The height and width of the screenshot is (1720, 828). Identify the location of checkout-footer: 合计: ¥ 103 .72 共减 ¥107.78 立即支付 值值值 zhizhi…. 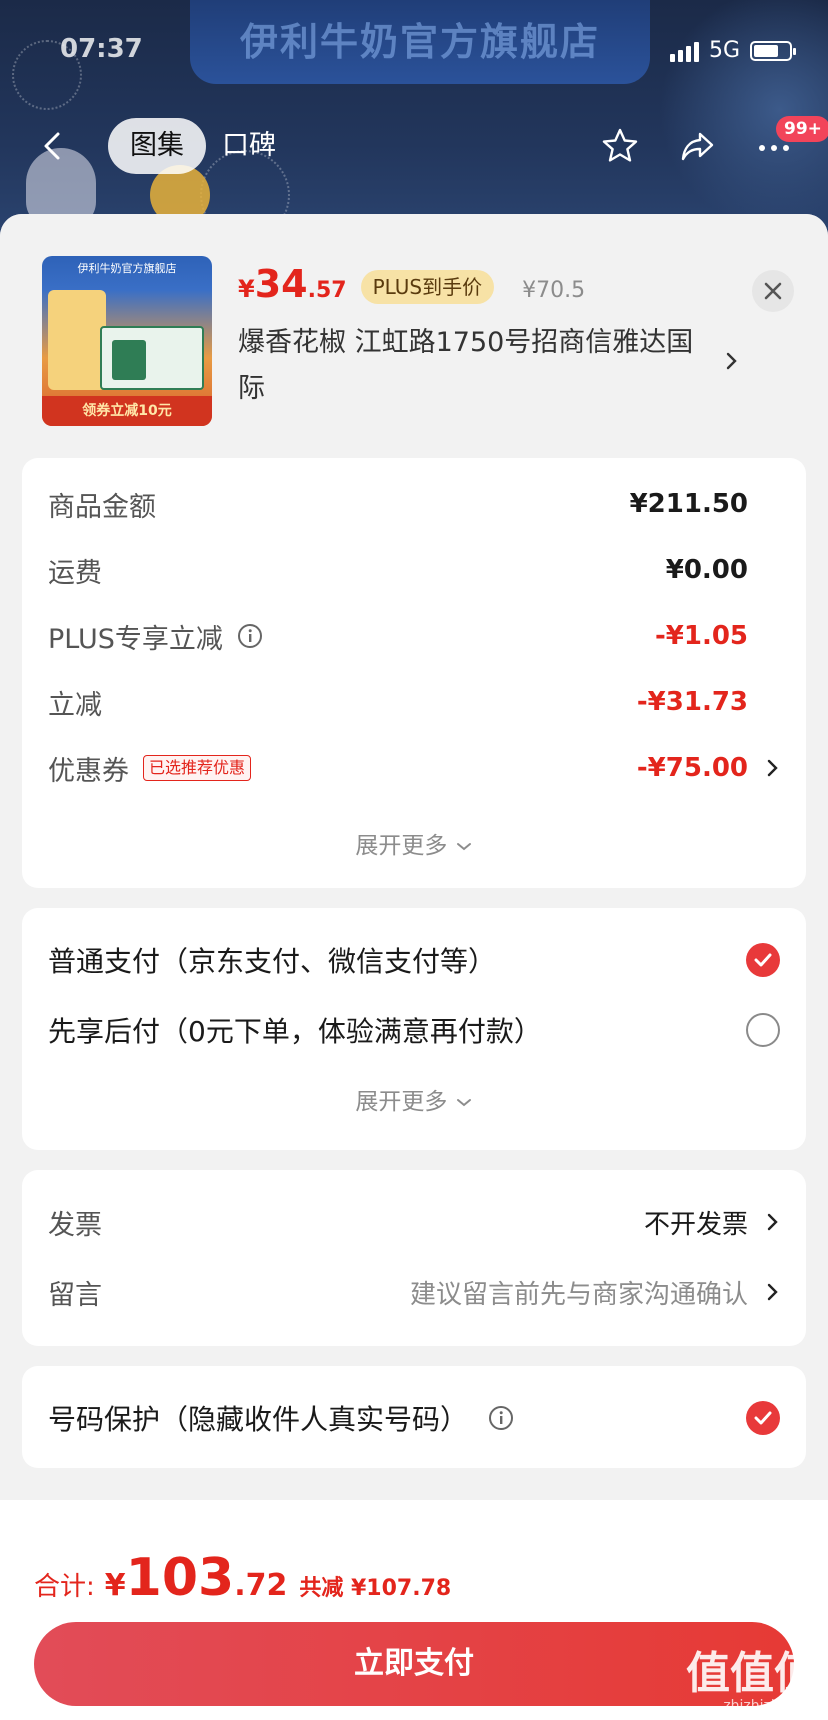
(414, 1610).